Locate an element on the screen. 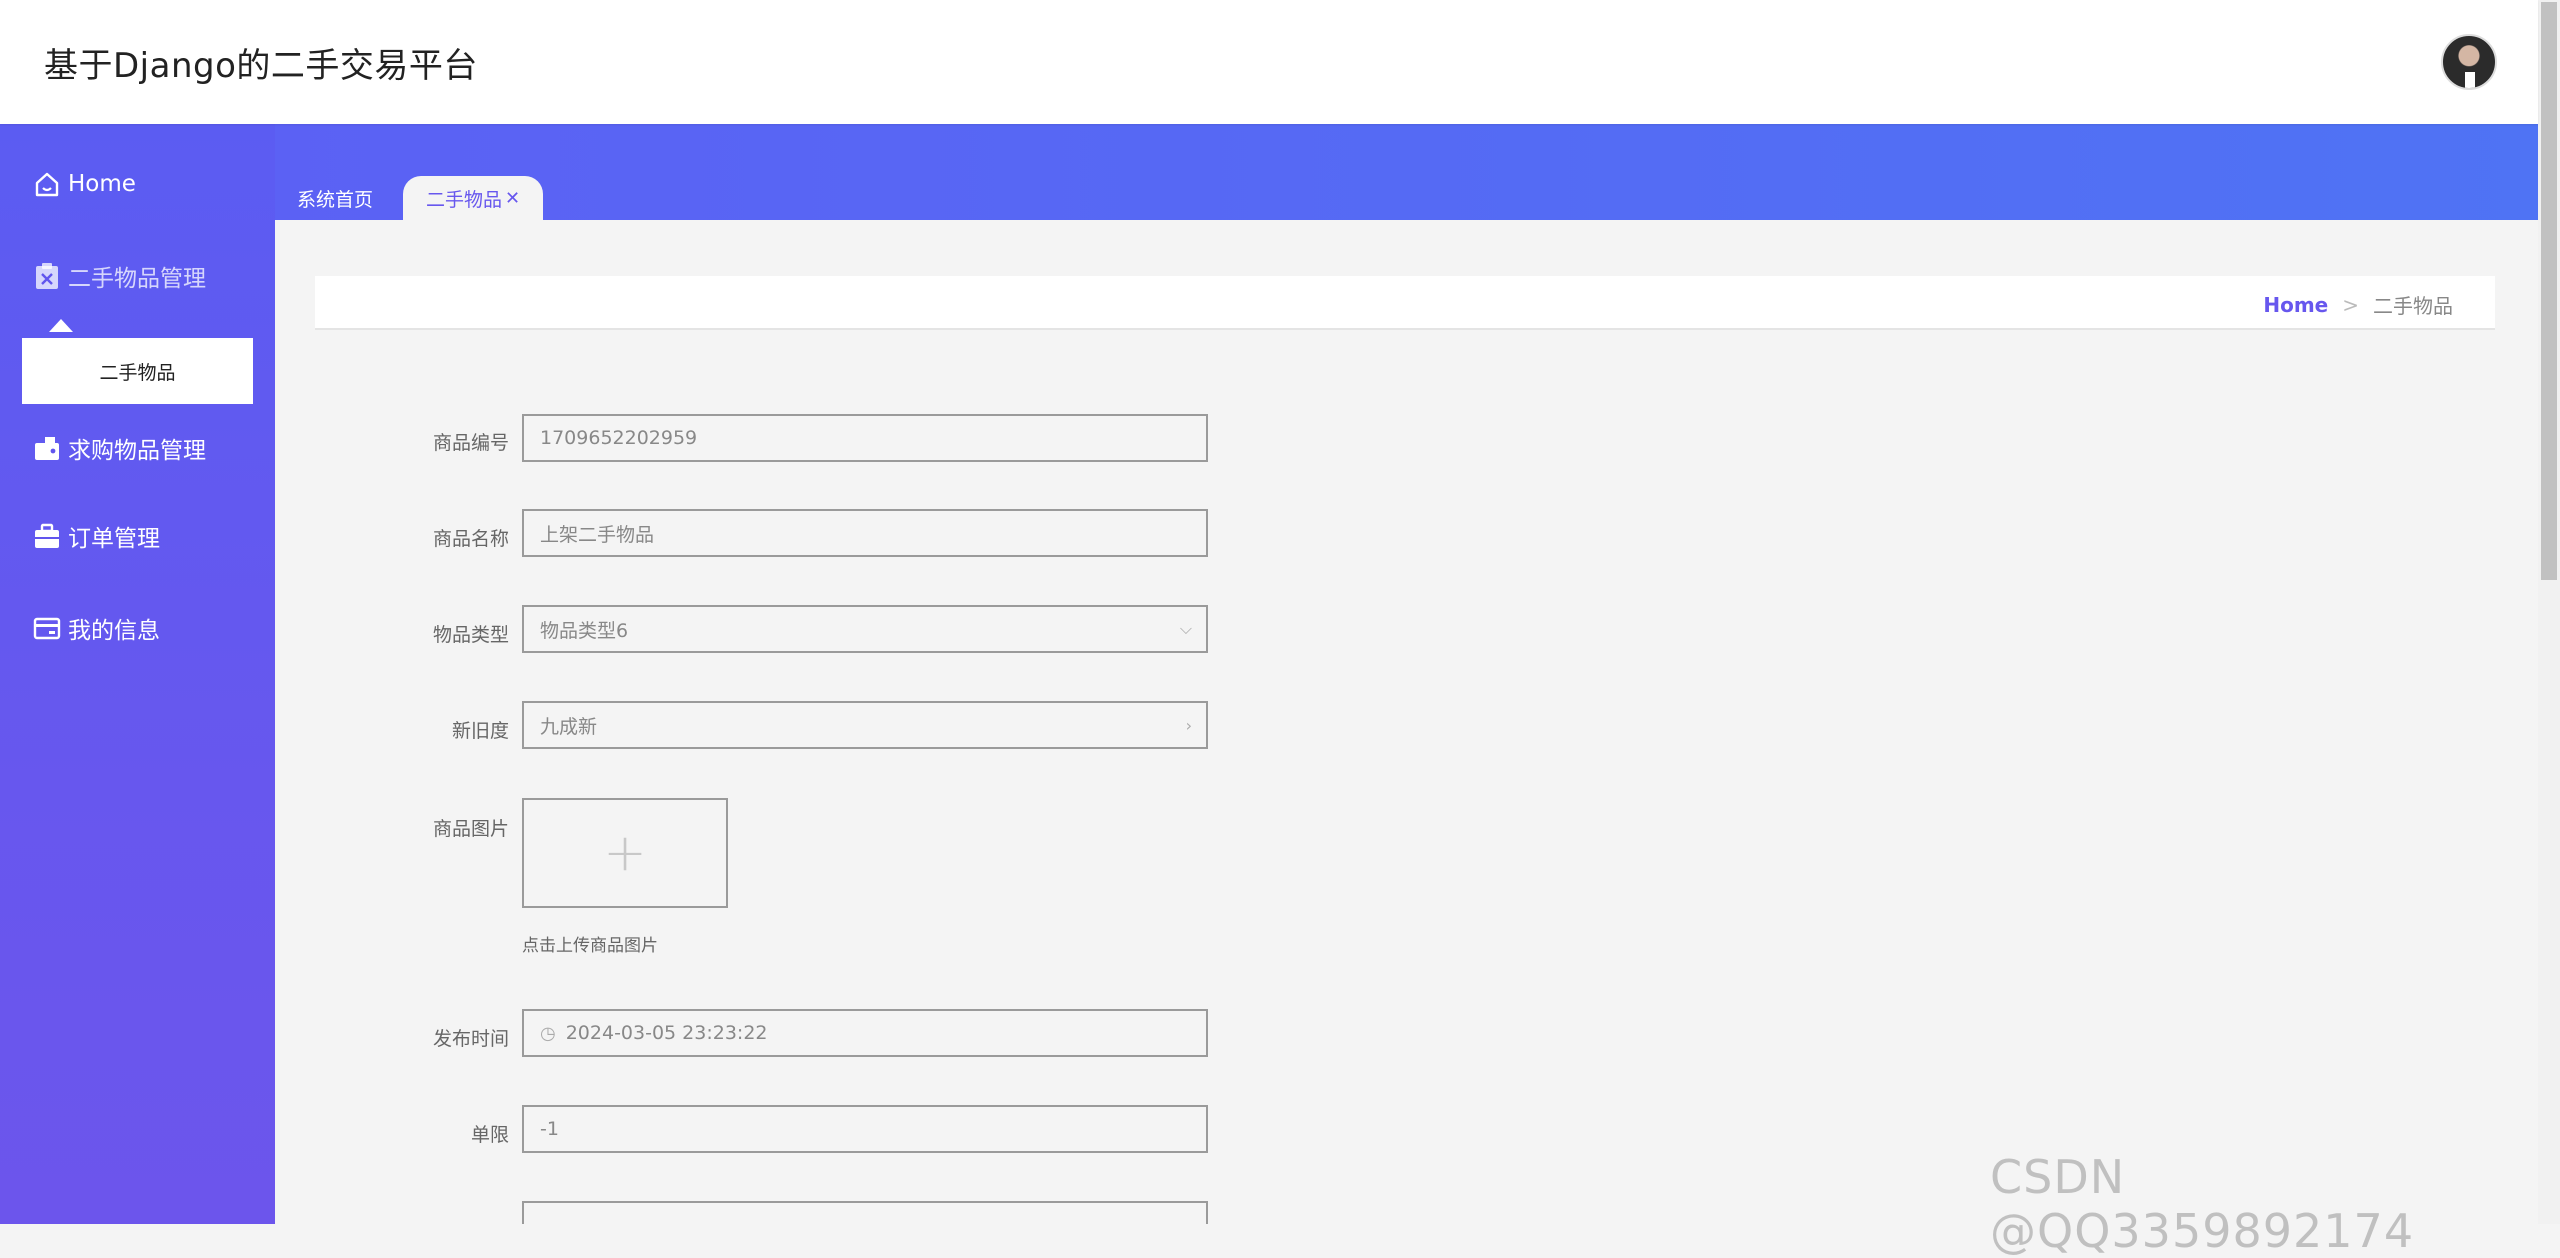 The height and width of the screenshot is (1258, 2560). breadcrumb-bar: Home > 二手物品 is located at coordinates (1405, 303).